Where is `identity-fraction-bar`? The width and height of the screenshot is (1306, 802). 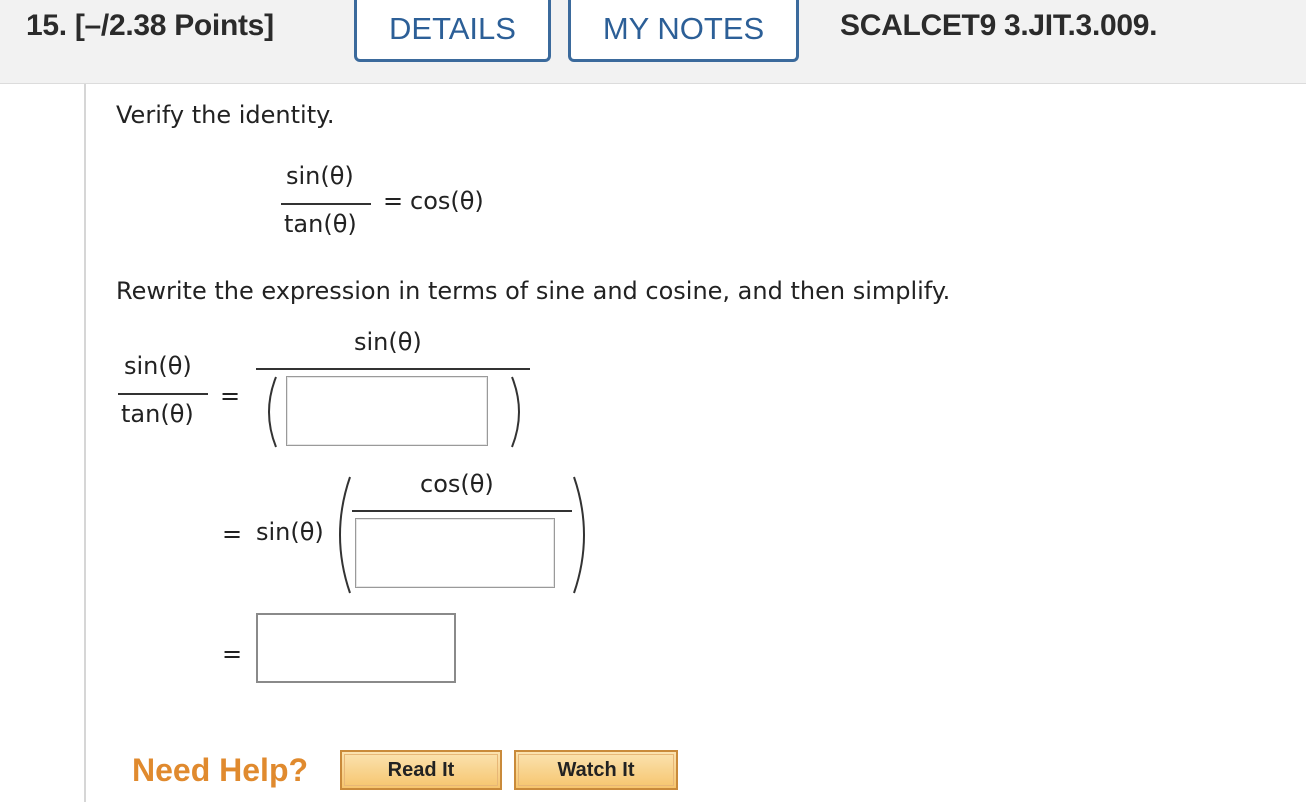
identity-fraction-bar is located at coordinates (326, 204).